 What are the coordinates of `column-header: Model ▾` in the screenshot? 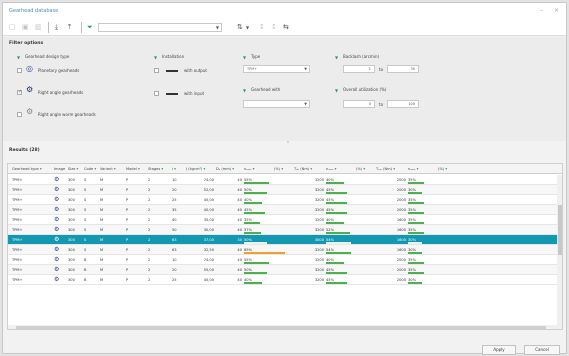 It's located at (136, 169).